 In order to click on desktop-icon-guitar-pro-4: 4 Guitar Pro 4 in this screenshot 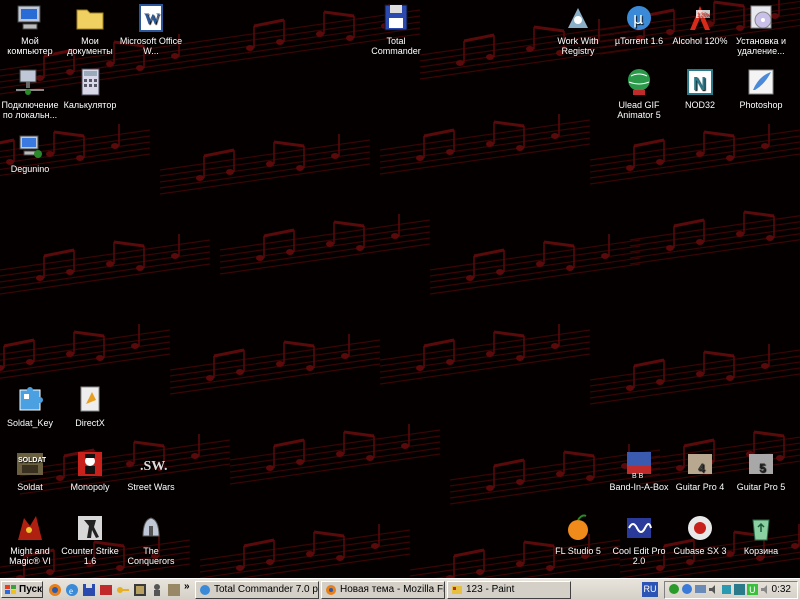, I will do `click(700, 470)`.